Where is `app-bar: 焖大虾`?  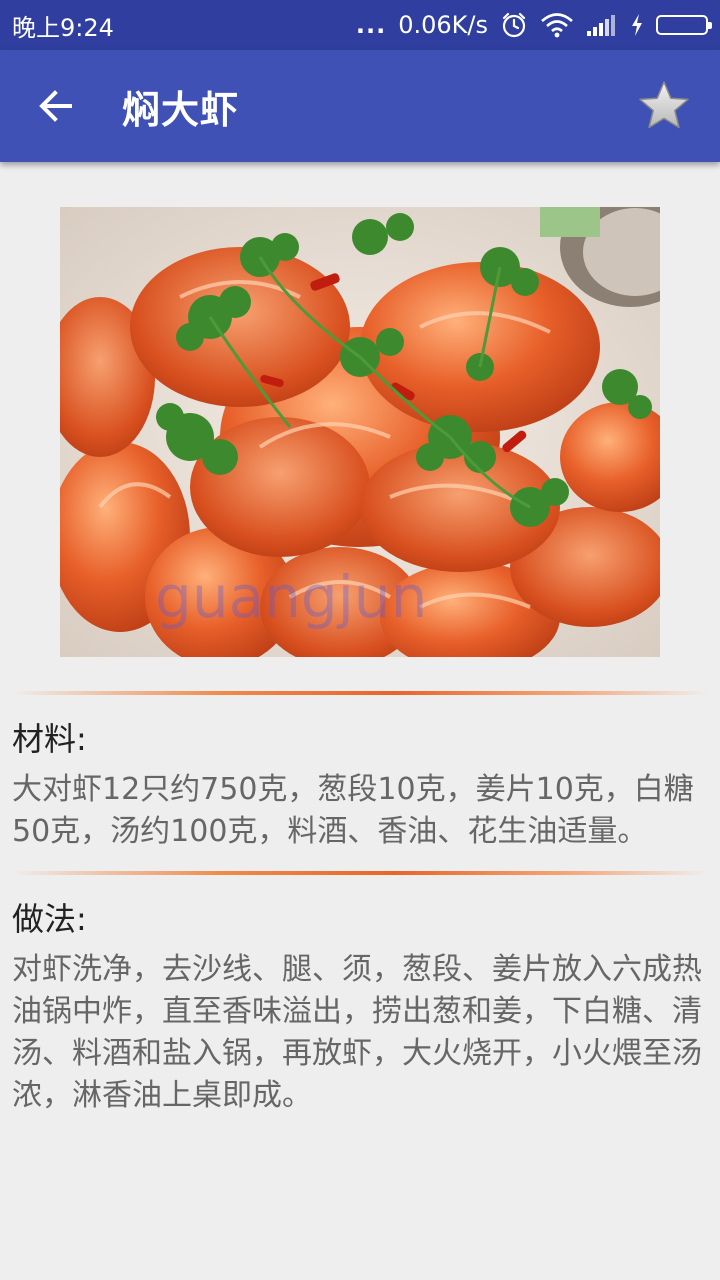 app-bar: 焖大虾 is located at coordinates (360, 106).